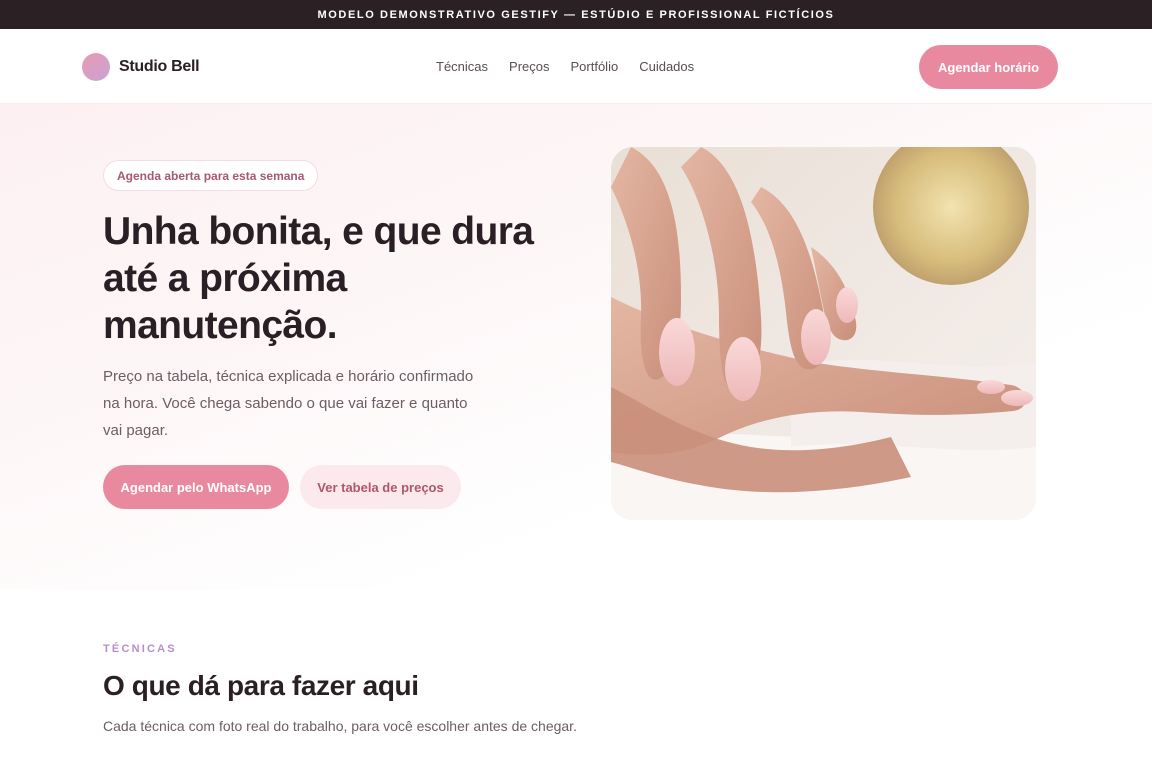  Describe the element at coordinates (462, 66) in the screenshot. I see `nav-link-tecnicas: Técnicas` at that location.